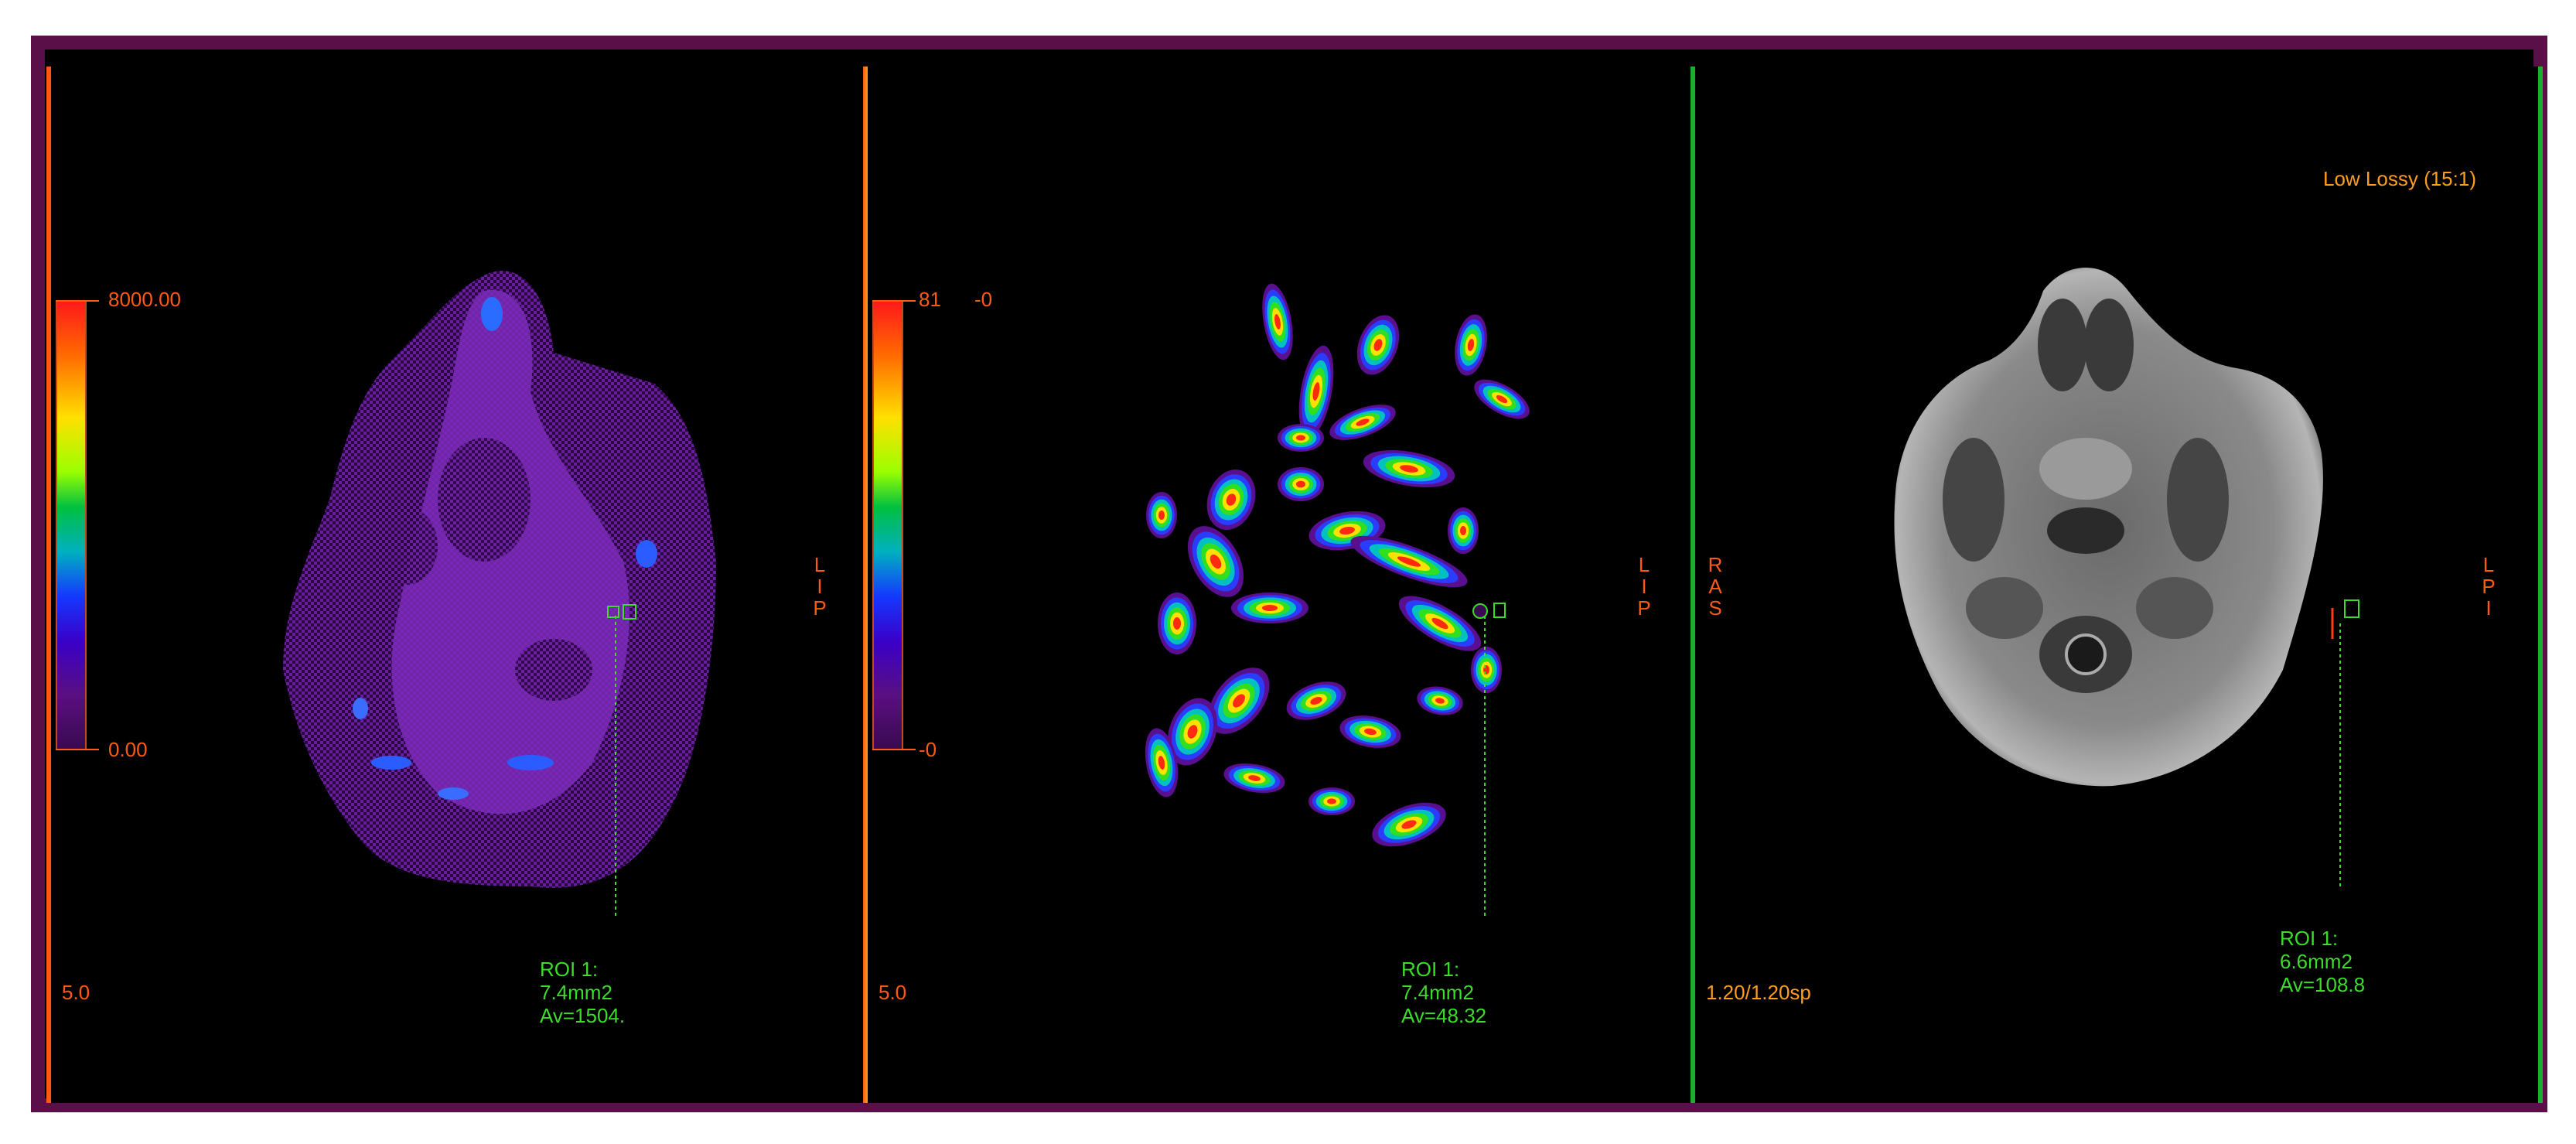 Image resolution: width=2576 pixels, height=1144 pixels. I want to click on roi-annotation: ROI 1: 6.6mm2 Av=108.8, so click(2322, 962).